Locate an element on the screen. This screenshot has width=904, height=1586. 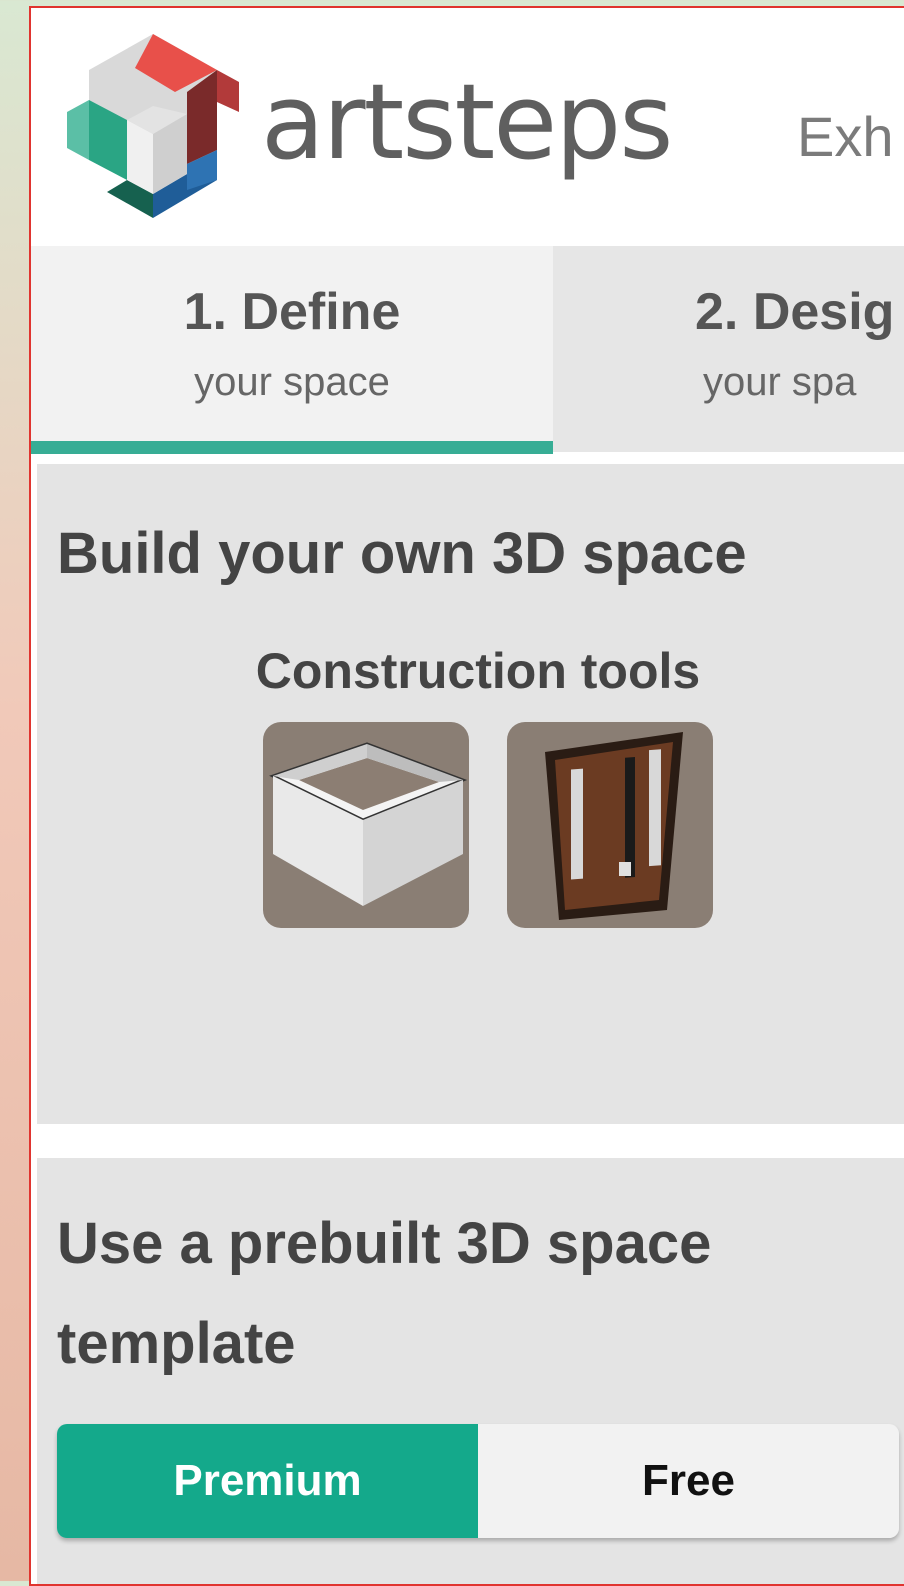
tab-define: 1. Define your space is located at coordinates (292, 349).